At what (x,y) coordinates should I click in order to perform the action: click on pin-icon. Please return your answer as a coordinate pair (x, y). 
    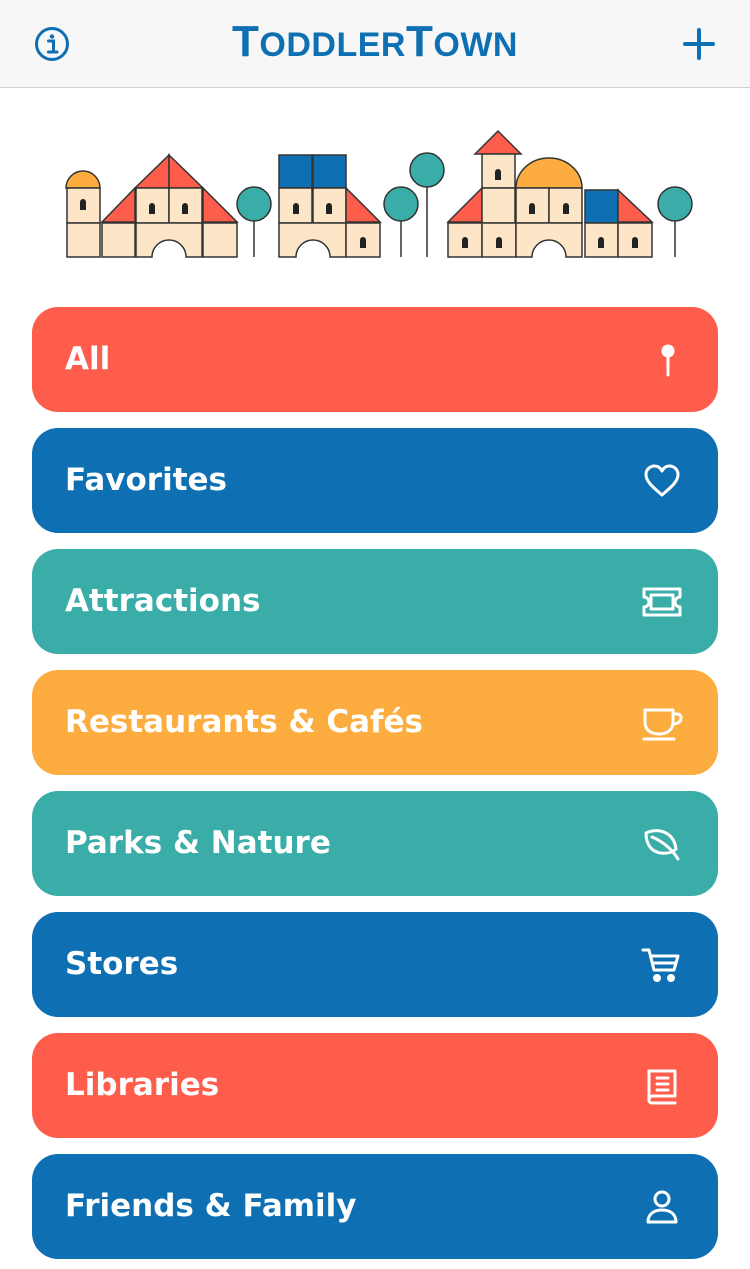
    Looking at the image, I should click on (662, 360).